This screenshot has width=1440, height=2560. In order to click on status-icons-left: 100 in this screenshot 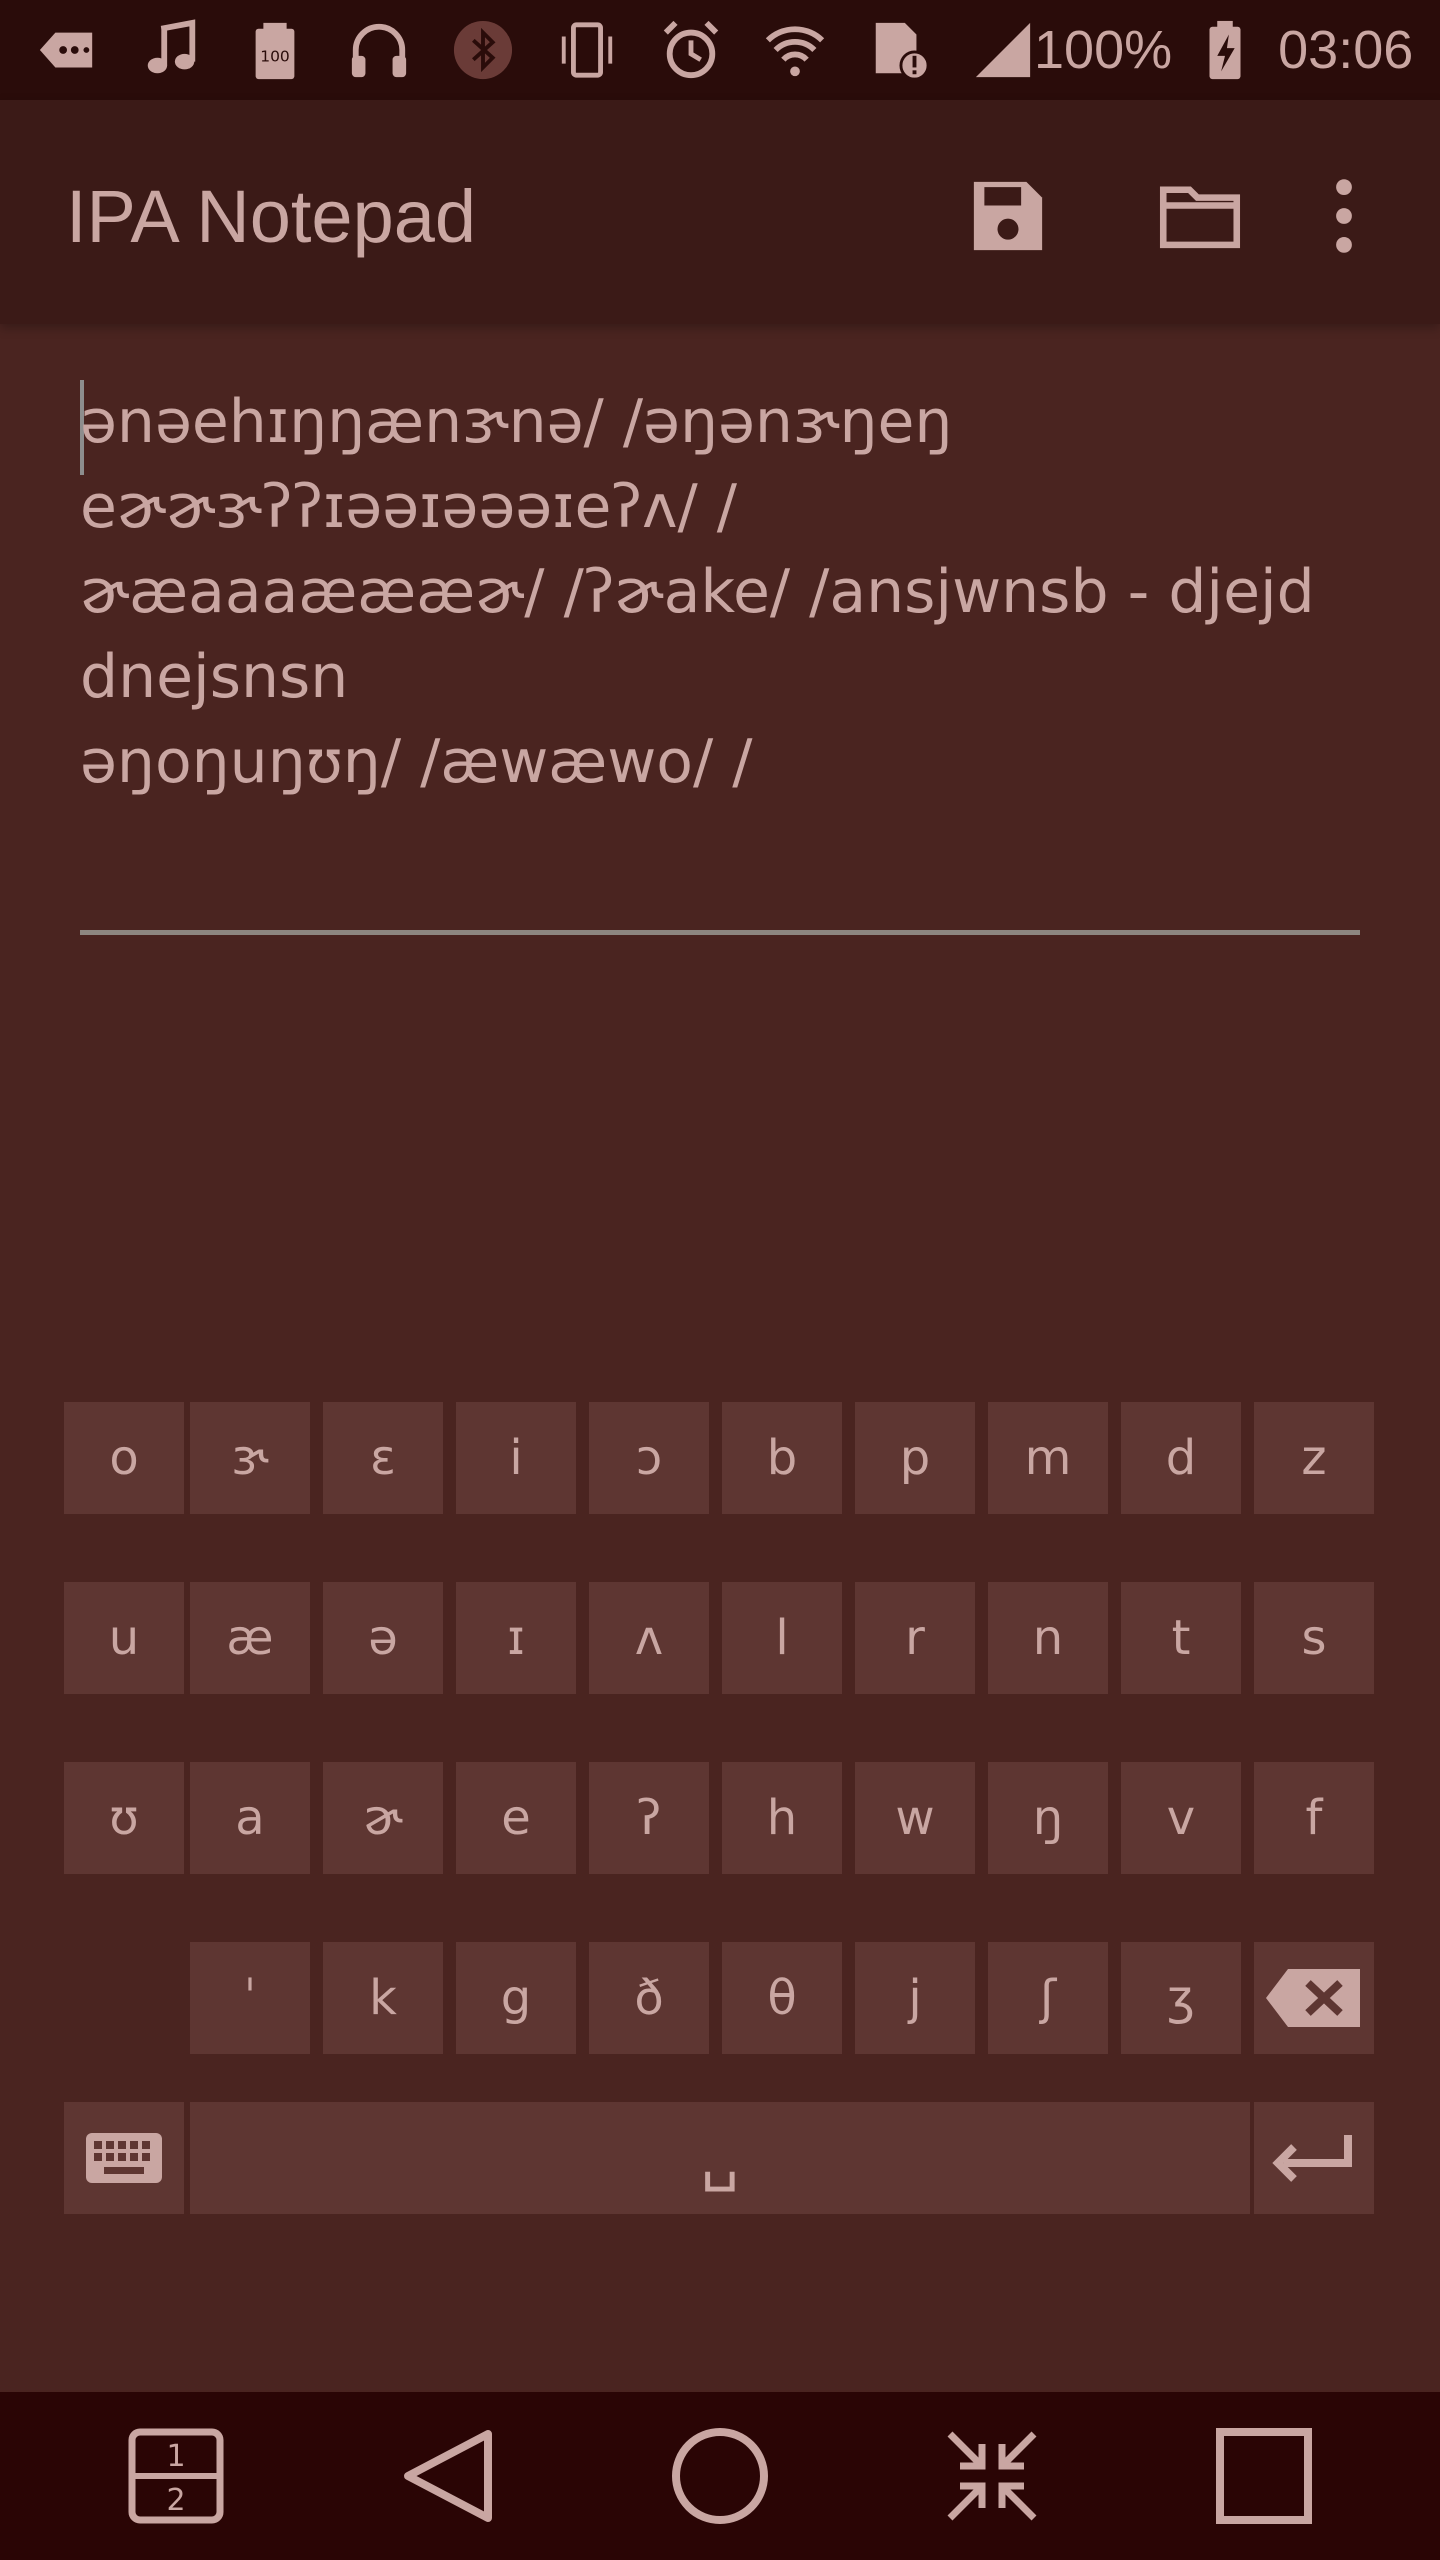, I will do `click(535, 50)`.